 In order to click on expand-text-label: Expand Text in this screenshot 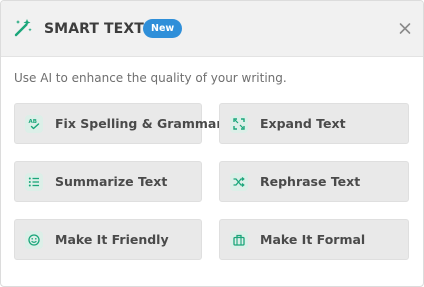, I will do `click(303, 123)`.